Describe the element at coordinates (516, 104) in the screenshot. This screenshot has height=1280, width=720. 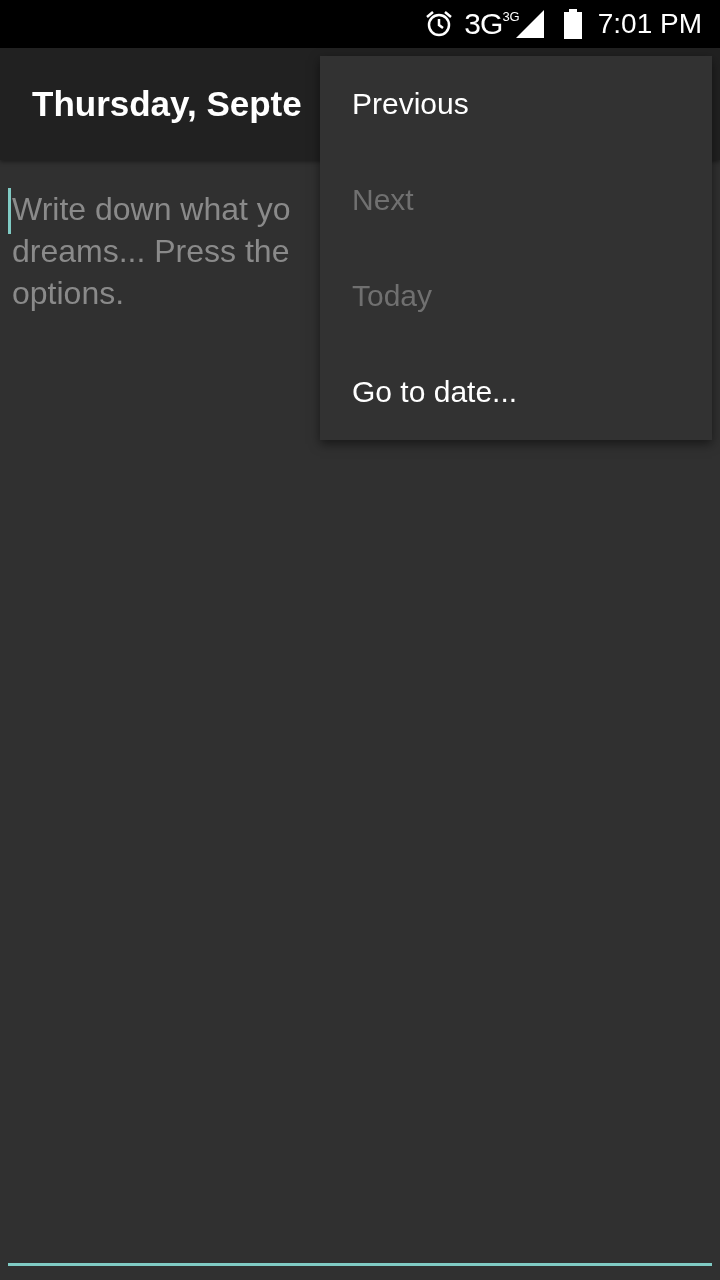
I see `menu-item: Previous` at that location.